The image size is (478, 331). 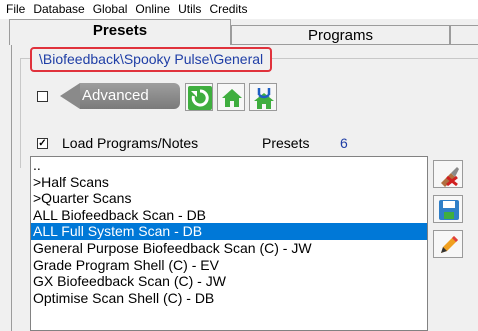 What do you see at coordinates (120, 32) in the screenshot?
I see `tab-presets: Presets` at bounding box center [120, 32].